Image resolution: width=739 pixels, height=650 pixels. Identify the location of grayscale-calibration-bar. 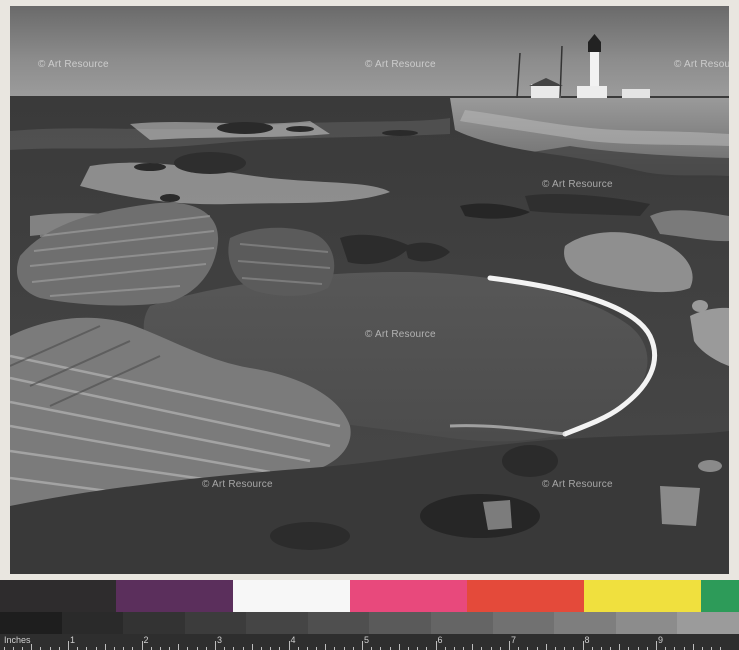
(369, 623).